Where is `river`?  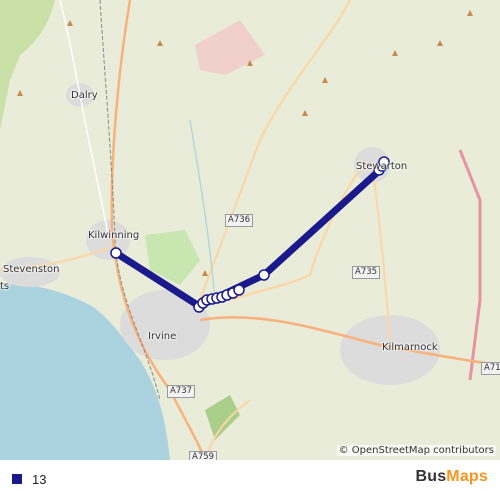
river is located at coordinates (202, 210).